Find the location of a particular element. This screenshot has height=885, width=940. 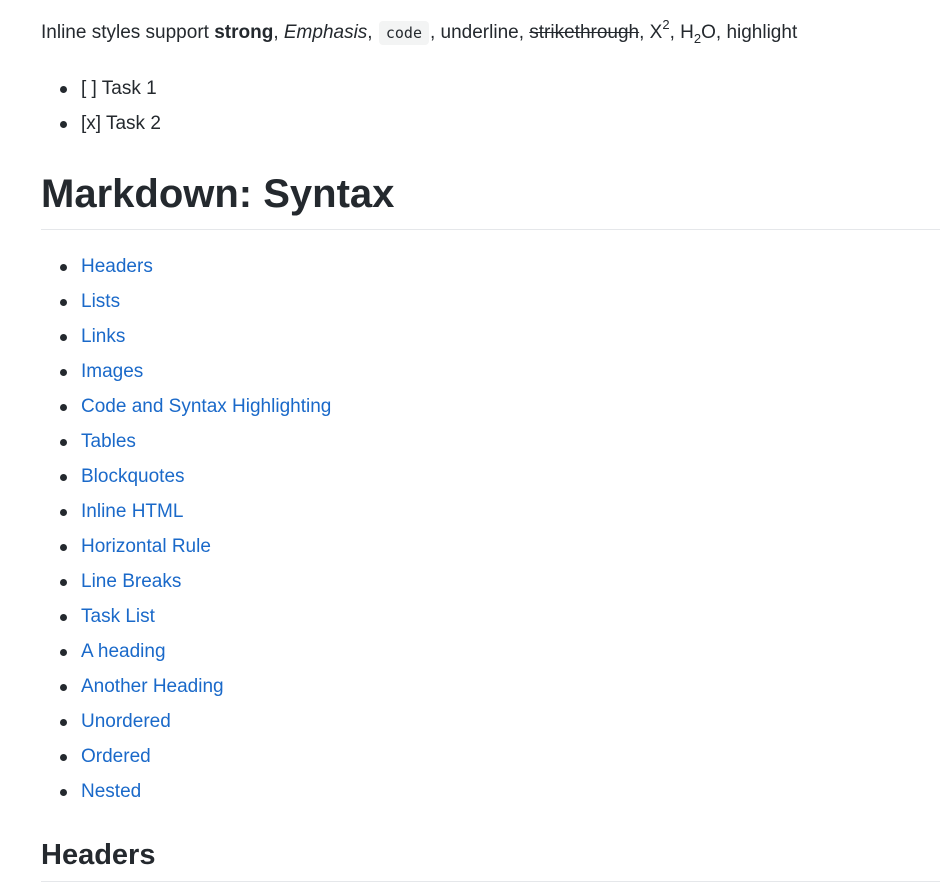

toc-link-line-breaks: Line Breaks is located at coordinates (131, 581).